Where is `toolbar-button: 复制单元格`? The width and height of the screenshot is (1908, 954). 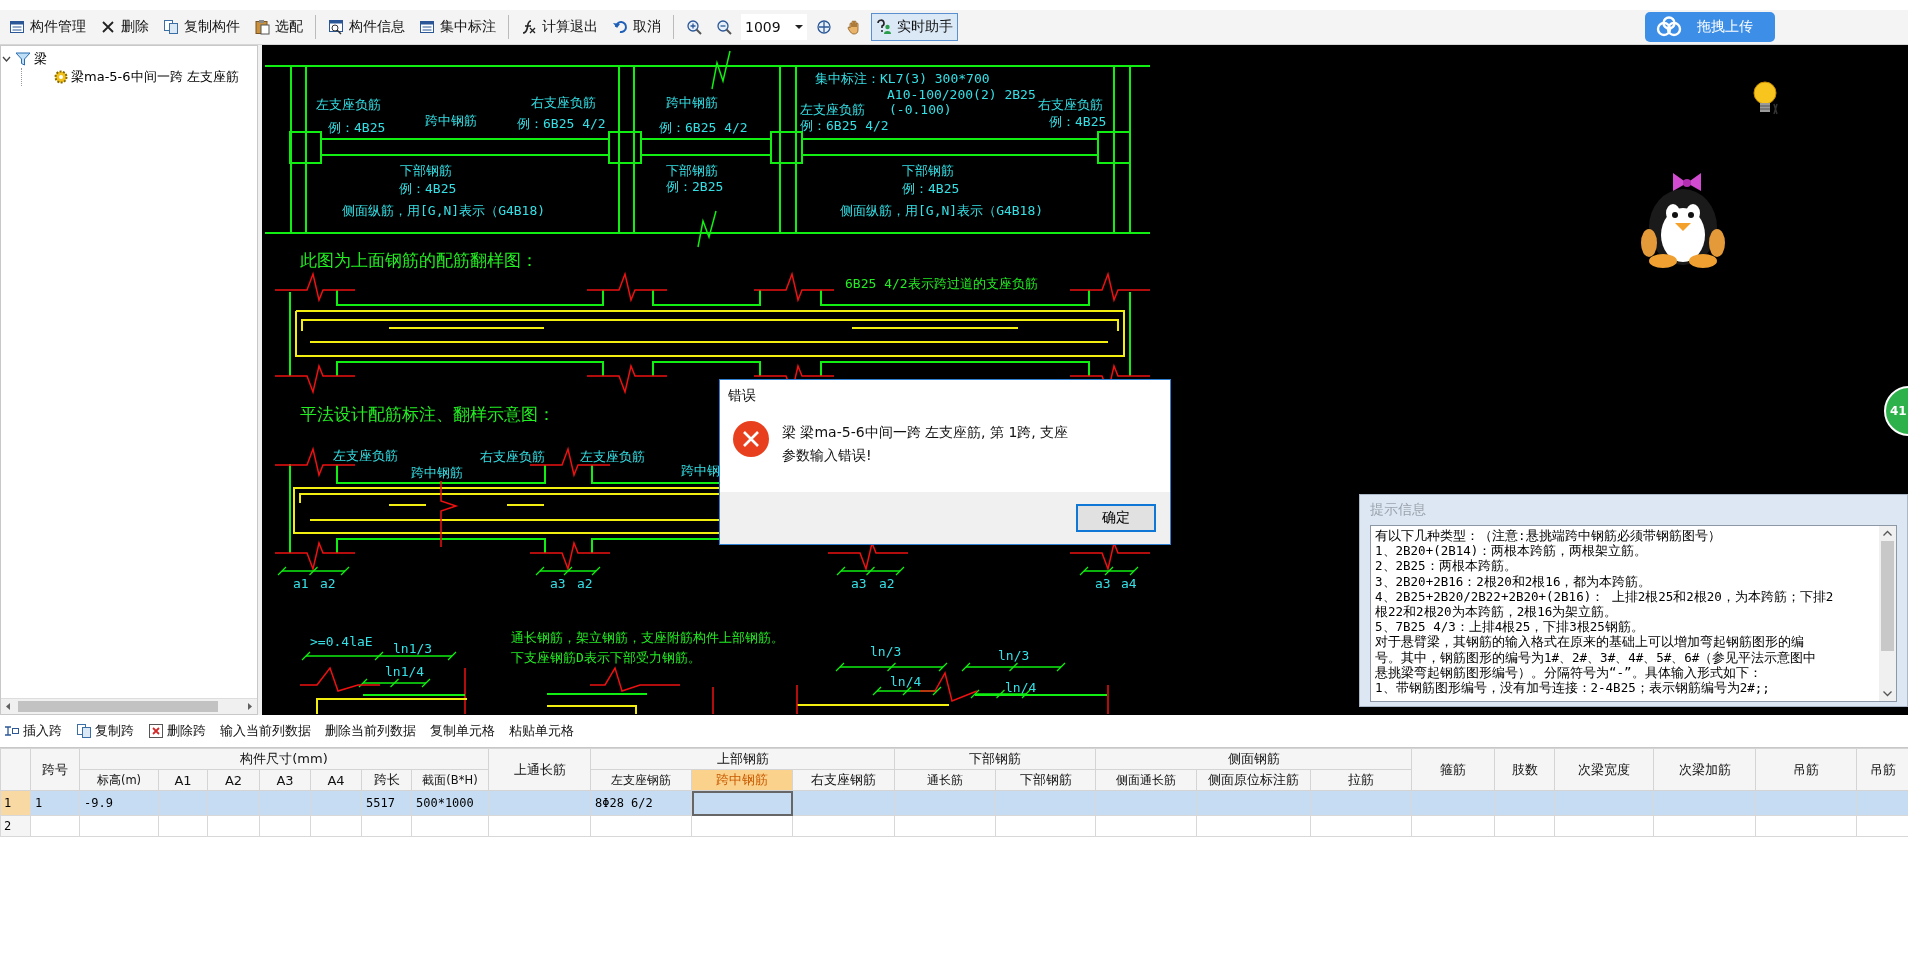
toolbar-button: 复制单元格 is located at coordinates (462, 731).